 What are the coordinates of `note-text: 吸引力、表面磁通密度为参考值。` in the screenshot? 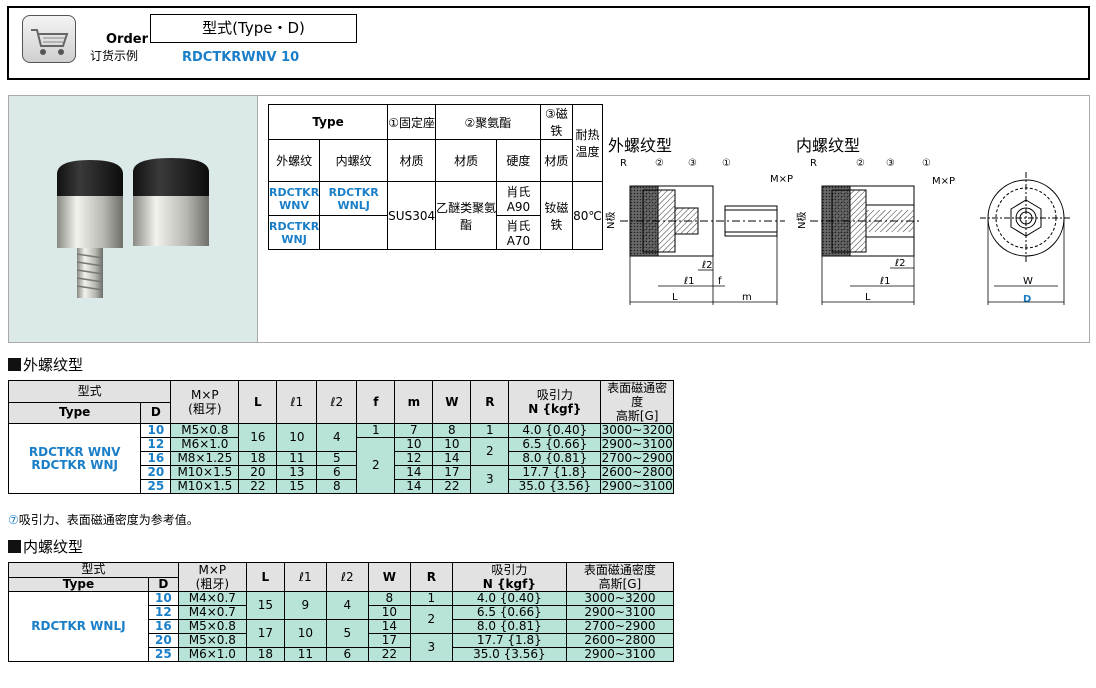 It's located at (108, 520).